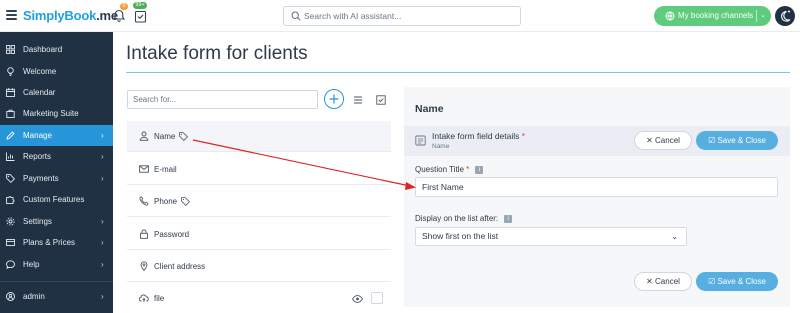 Image resolution: width=800 pixels, height=313 pixels. I want to click on sidebar-item-payments: Payments ›, so click(56, 178).